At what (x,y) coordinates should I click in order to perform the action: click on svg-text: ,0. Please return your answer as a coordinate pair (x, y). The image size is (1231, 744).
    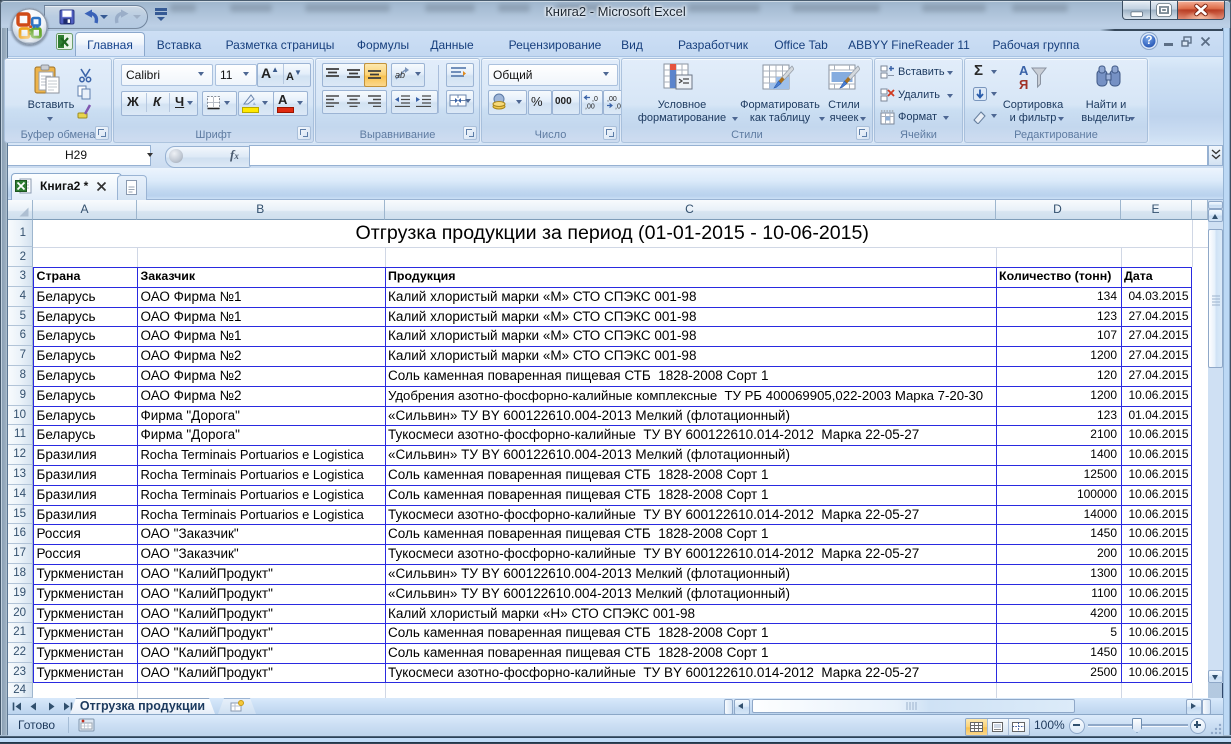
    Looking at the image, I should click on (595, 99).